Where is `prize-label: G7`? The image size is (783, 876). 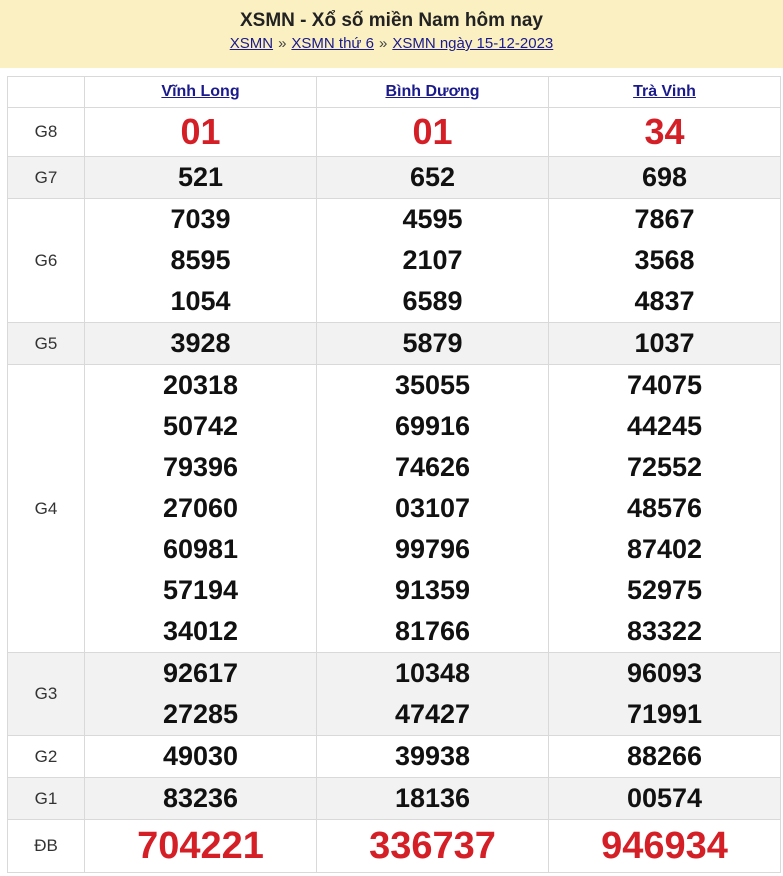
prize-label: G7 is located at coordinates (46, 177).